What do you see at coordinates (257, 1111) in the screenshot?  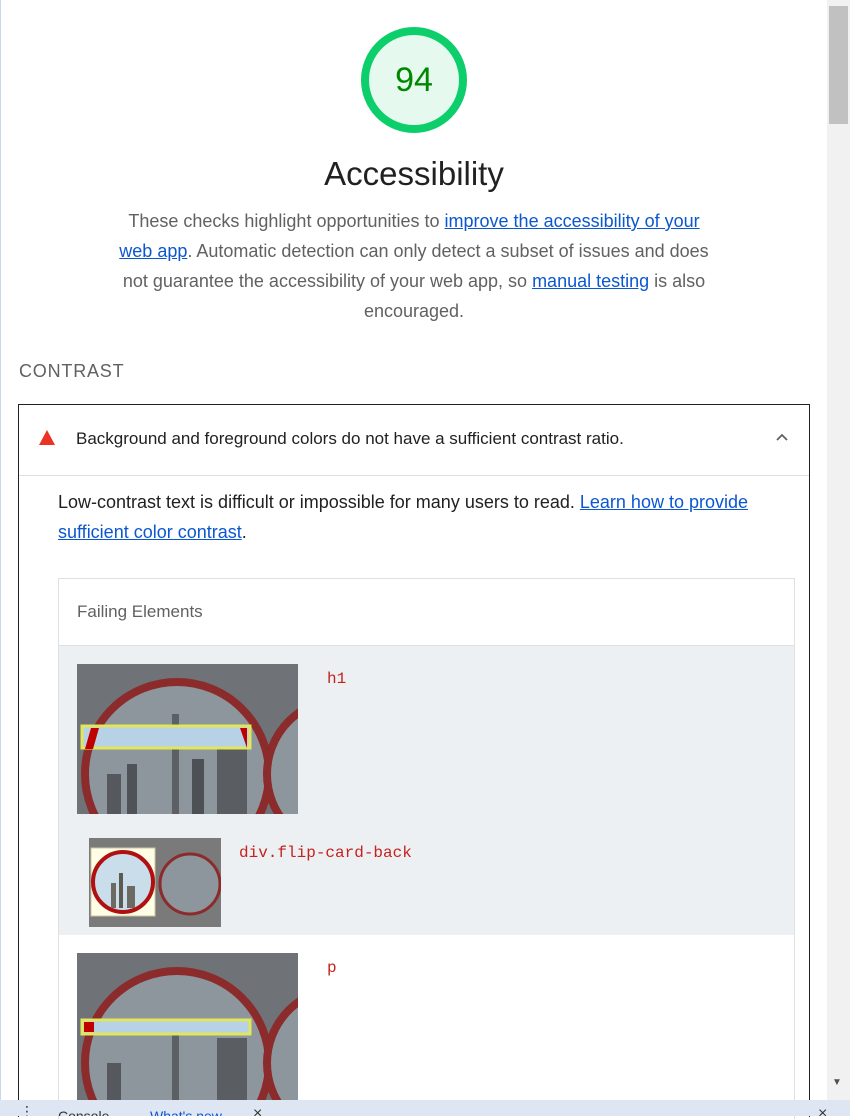 I see `close-tab-icon: ×` at bounding box center [257, 1111].